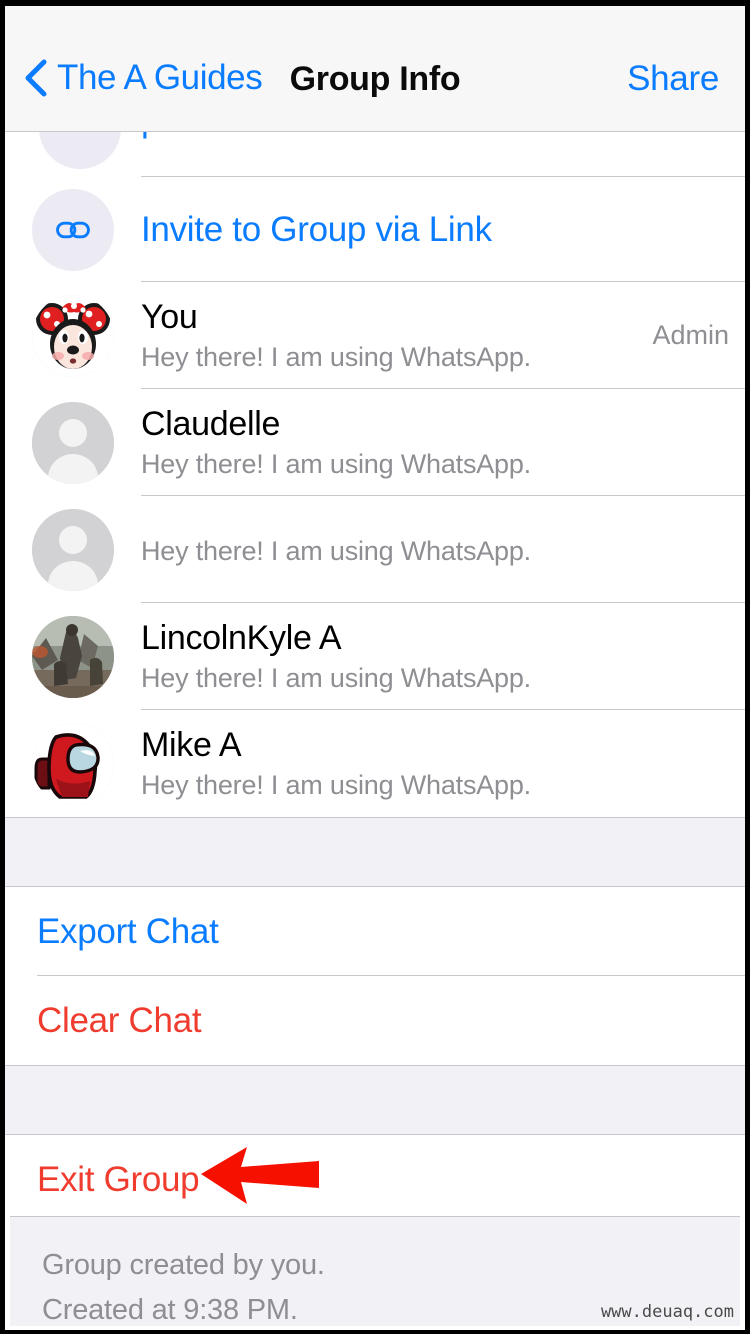  I want to click on contact-text-block: Hey there! I am using WhatsApp., so click(435, 549).